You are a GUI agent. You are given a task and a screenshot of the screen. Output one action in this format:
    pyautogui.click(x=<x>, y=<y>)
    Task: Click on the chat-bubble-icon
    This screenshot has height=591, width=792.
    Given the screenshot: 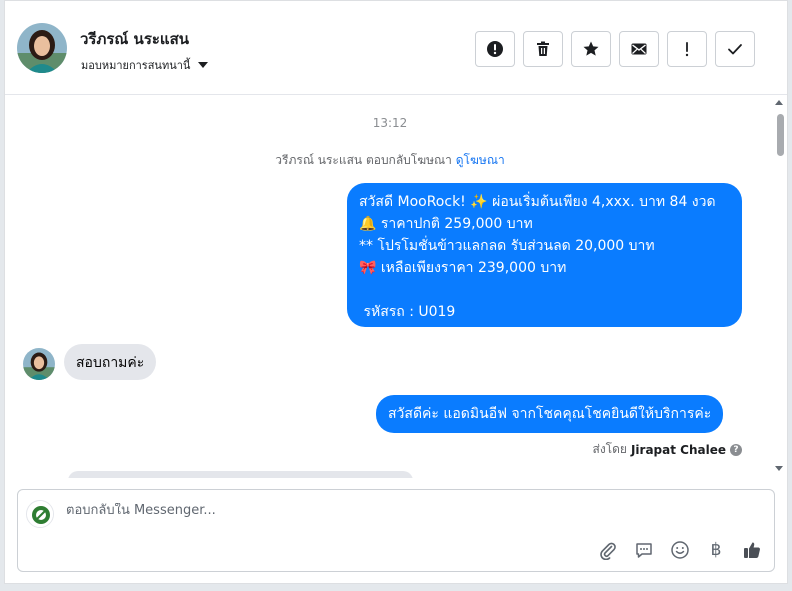 What is the action you would take?
    pyautogui.click(x=644, y=550)
    